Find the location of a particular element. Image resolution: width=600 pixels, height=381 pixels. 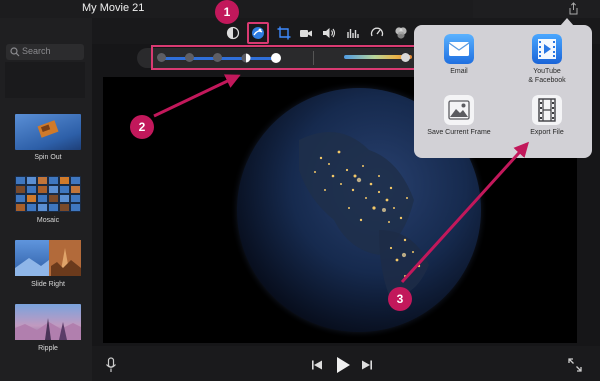

share-popover is located at coordinates (503, 91).